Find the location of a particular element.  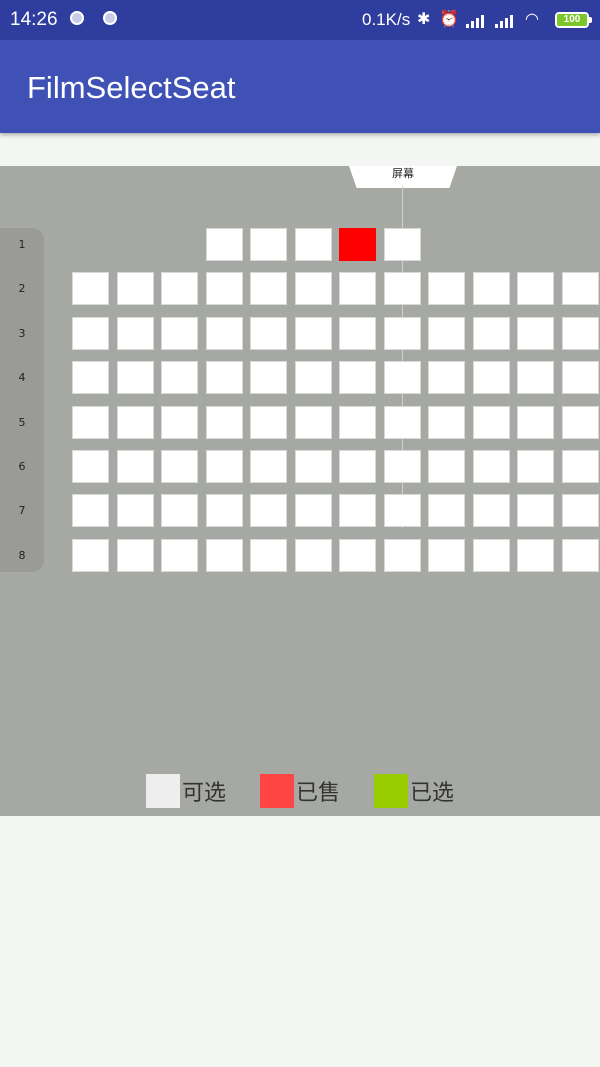

network-speed: 0.1K/s is located at coordinates (386, 19).